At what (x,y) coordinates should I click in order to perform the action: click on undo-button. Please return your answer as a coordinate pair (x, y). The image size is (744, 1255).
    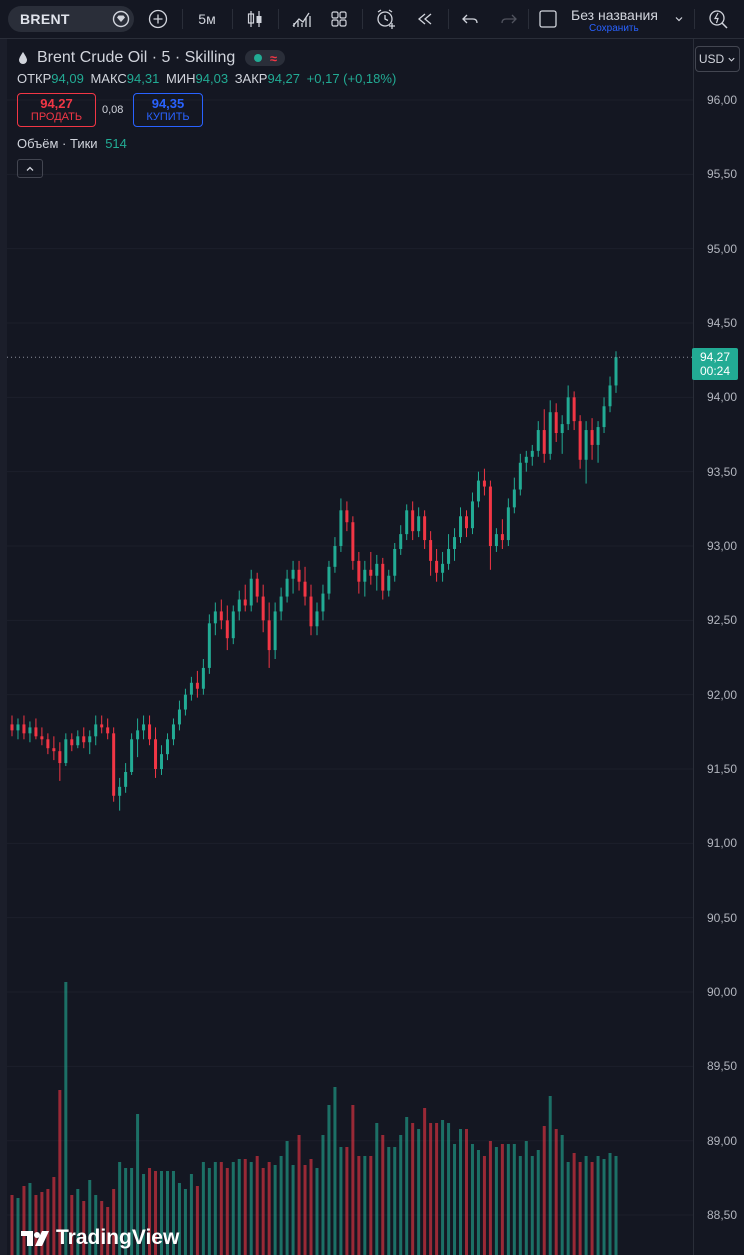
    Looking at the image, I should click on (470, 19).